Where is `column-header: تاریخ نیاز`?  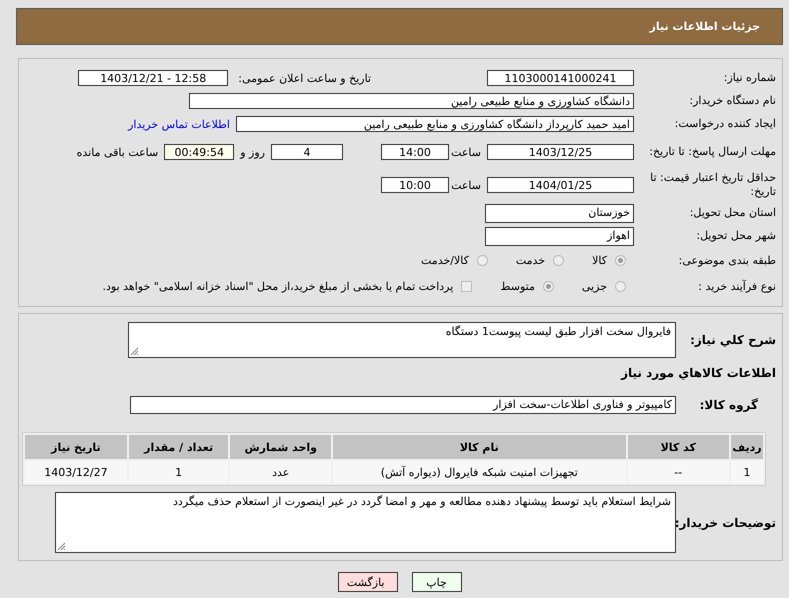 column-header: تاریخ نیاز is located at coordinates (76, 447).